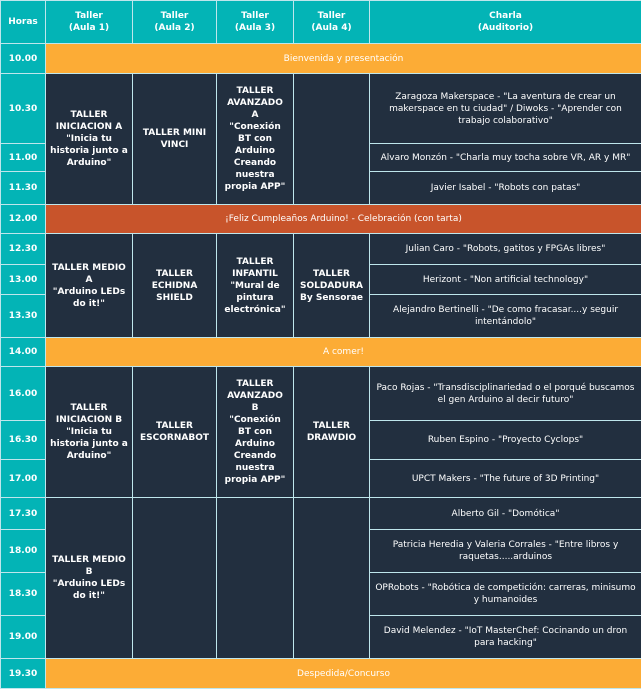  Describe the element at coordinates (174, 438) in the screenshot. I see `workshop-line: ESCORNABOT` at that location.